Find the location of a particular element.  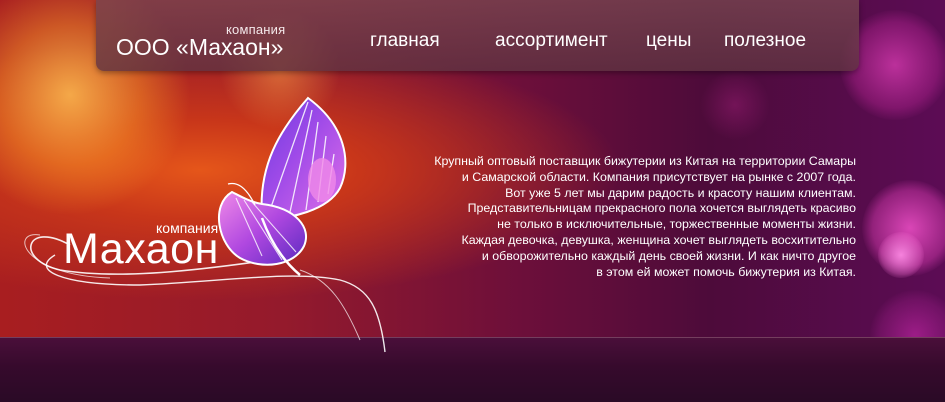

nav-item-home: главная is located at coordinates (405, 41).